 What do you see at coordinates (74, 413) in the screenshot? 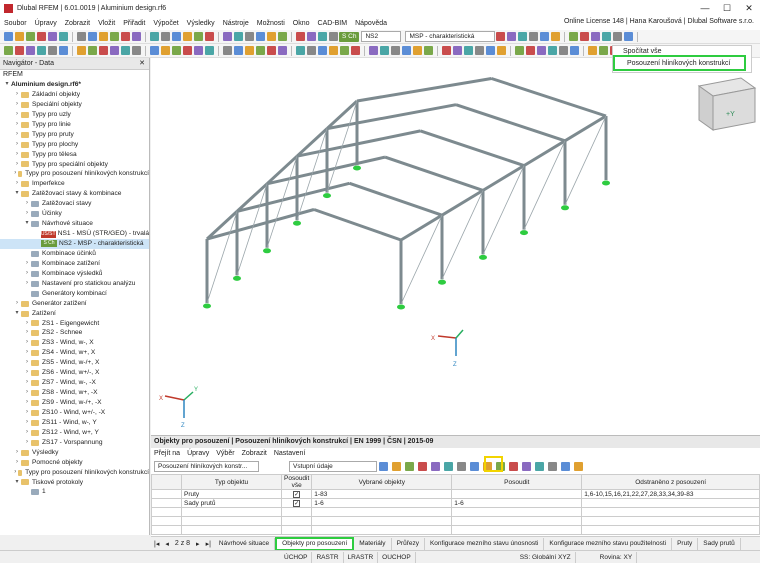
I see `nav-item: › ZS10 - Wind, w+/-, -X` at bounding box center [74, 413].